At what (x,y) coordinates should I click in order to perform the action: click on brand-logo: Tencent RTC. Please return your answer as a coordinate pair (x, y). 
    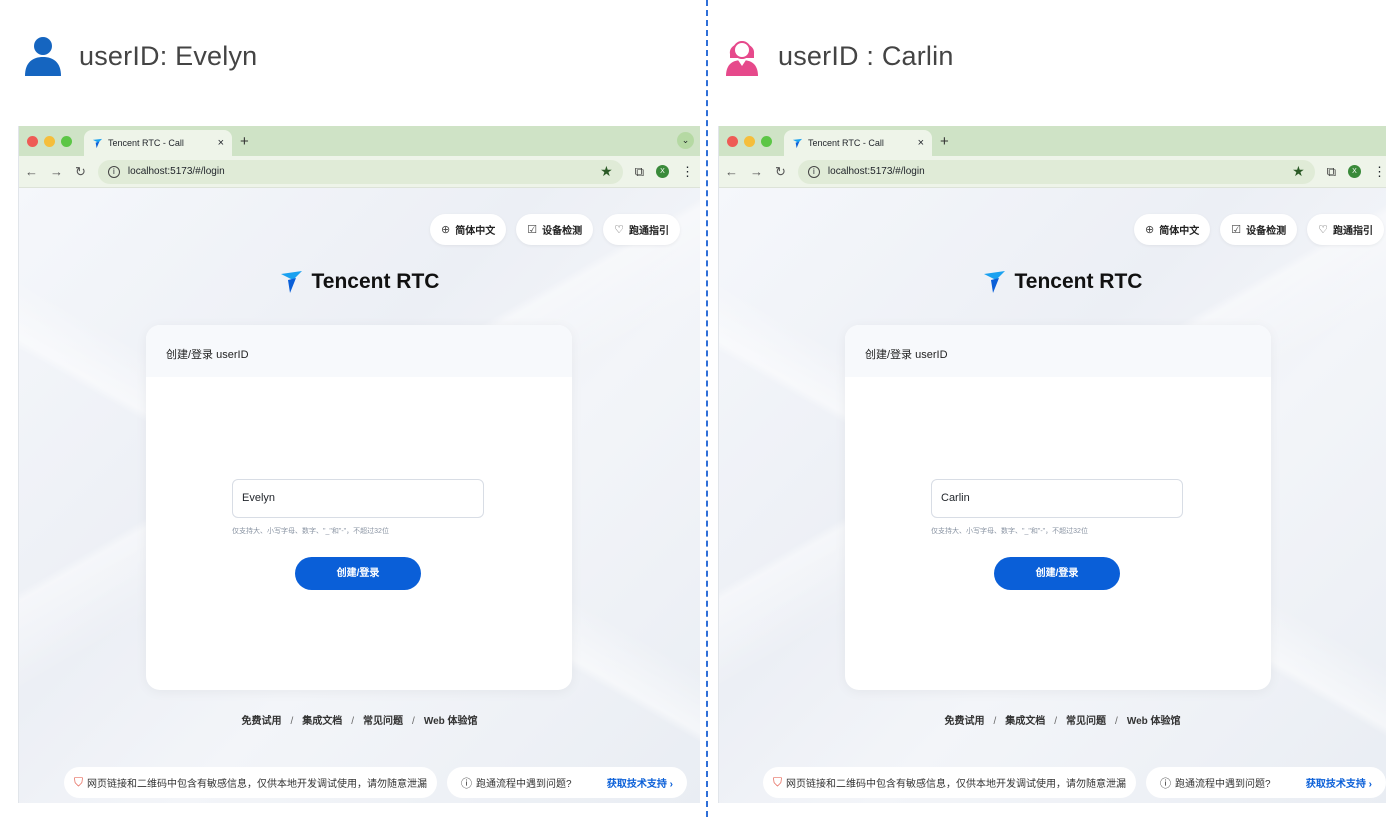
    Looking at the image, I should click on (359, 282).